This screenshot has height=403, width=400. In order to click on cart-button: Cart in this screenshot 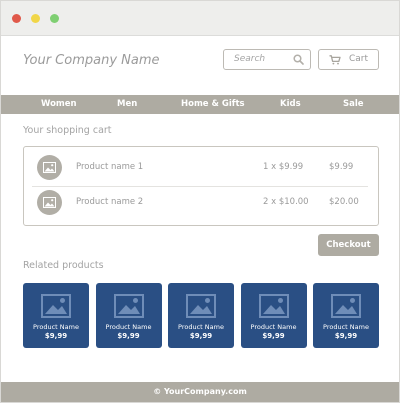, I will do `click(348, 59)`.